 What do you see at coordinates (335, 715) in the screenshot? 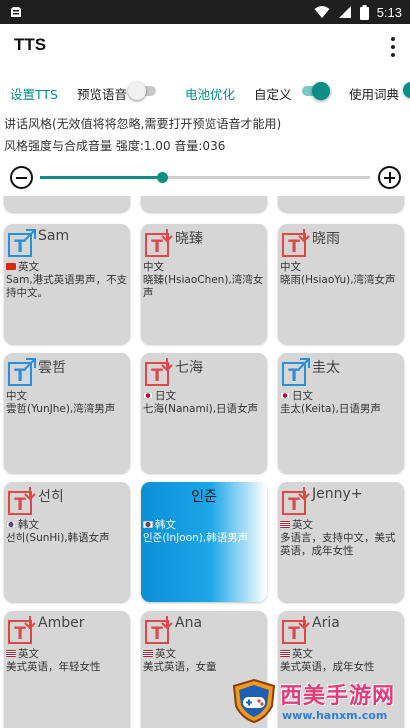
I see `watermark-url: www.hanxm.com` at bounding box center [335, 715].